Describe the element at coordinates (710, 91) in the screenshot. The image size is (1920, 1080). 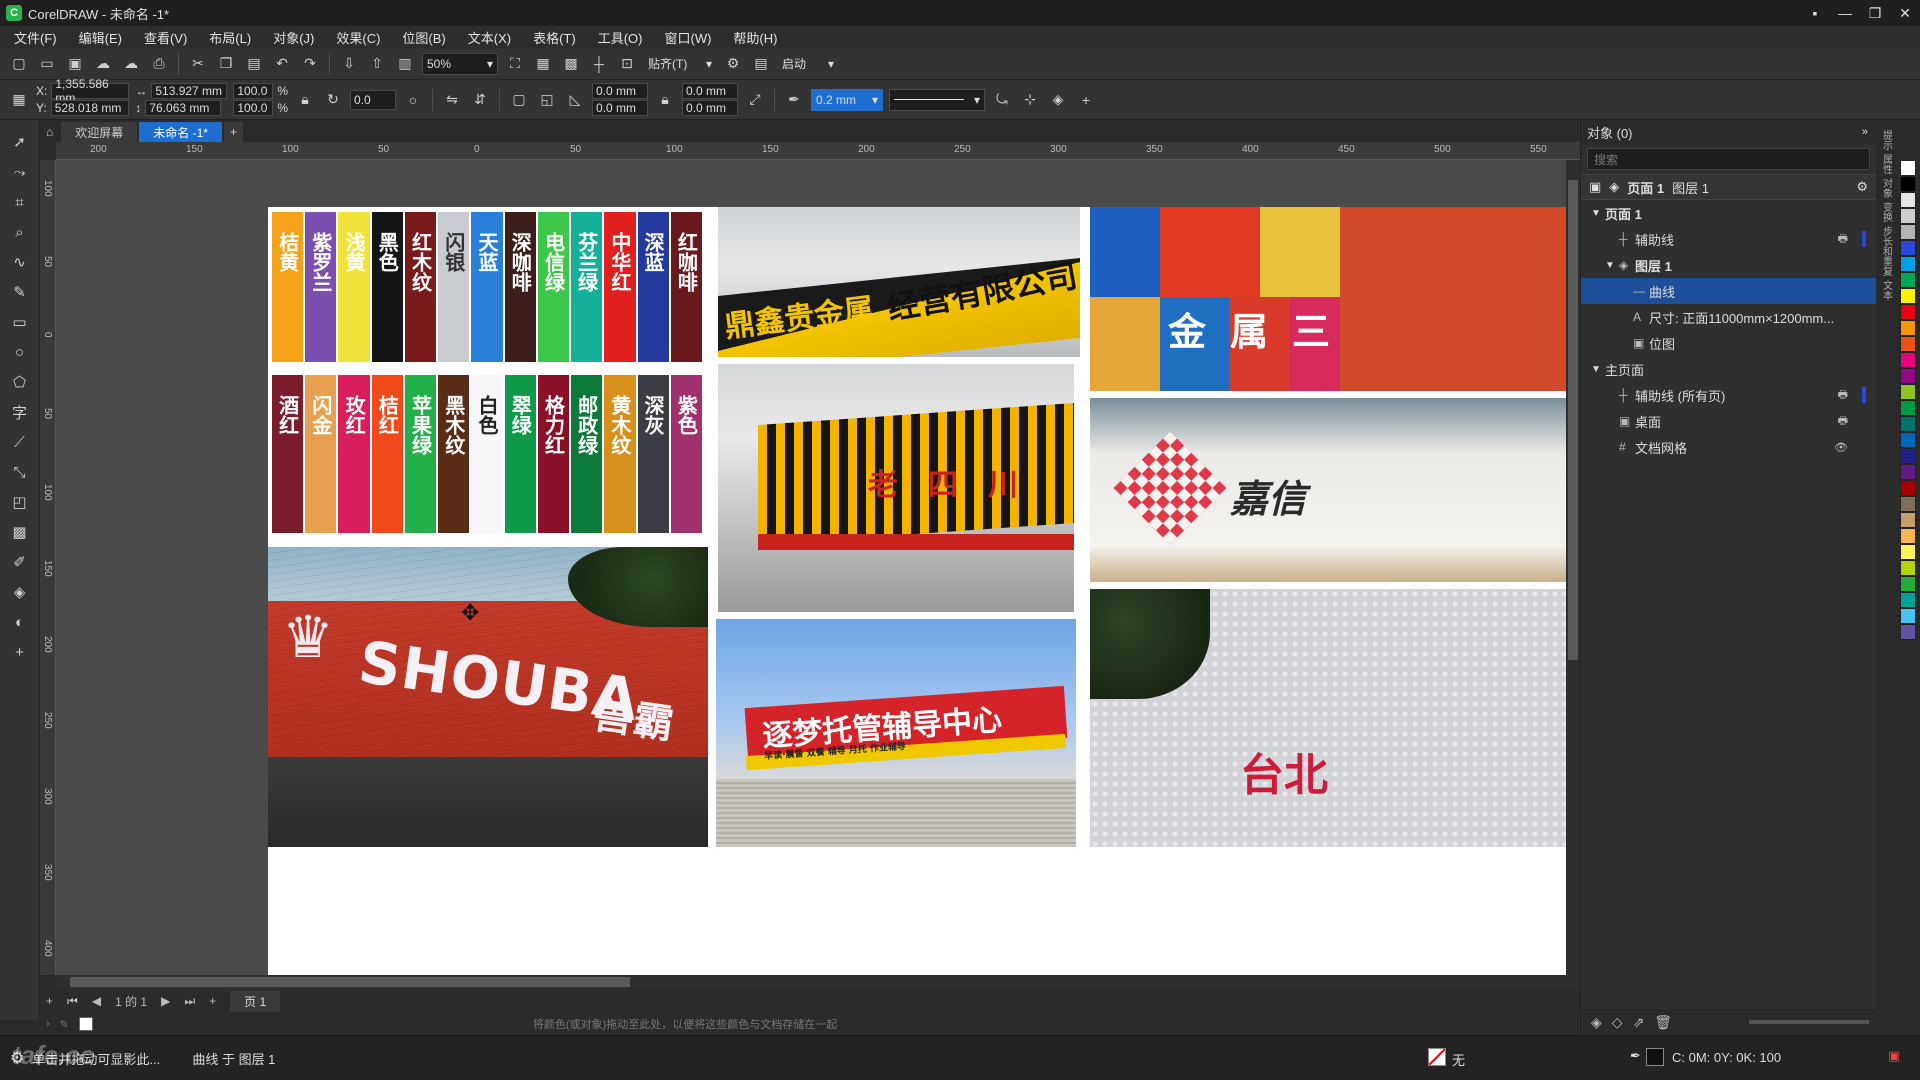
I see `corner-top-right-input: 0.0 mm` at that location.